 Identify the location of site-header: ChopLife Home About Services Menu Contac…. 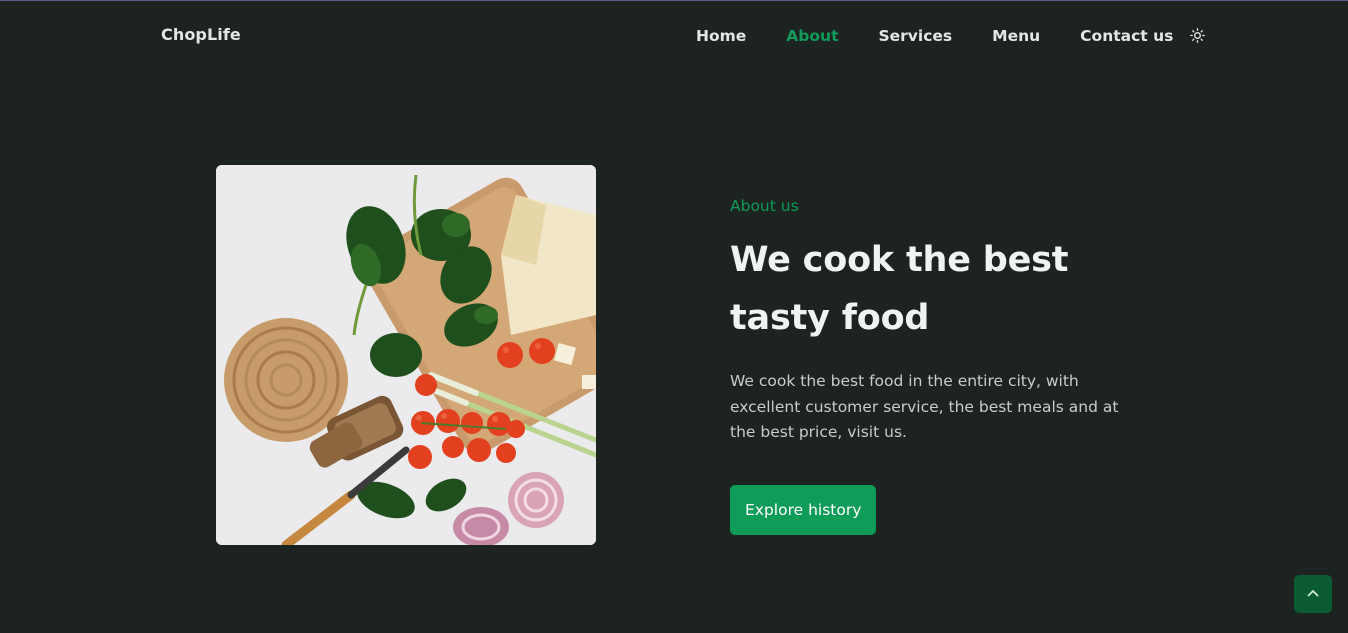
(674, 37).